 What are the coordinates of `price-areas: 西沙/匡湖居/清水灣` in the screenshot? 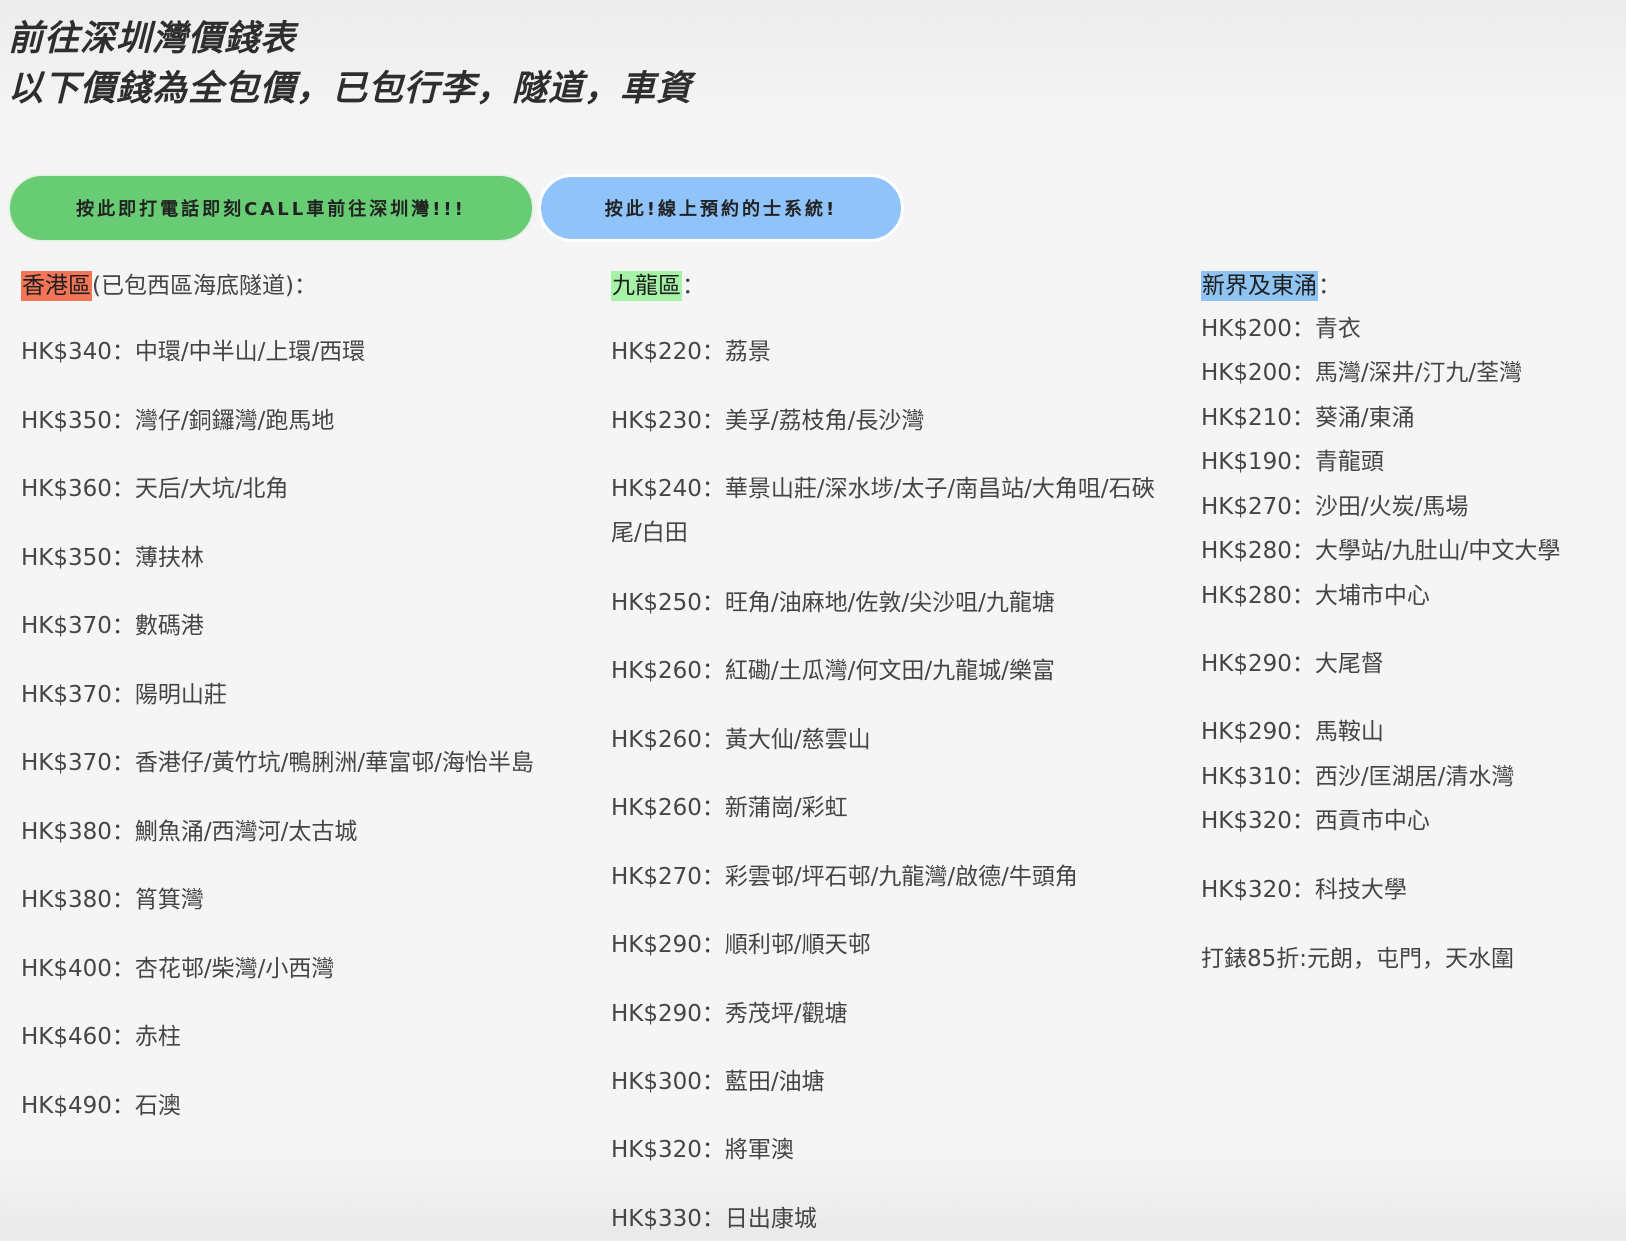 It's located at (1414, 777).